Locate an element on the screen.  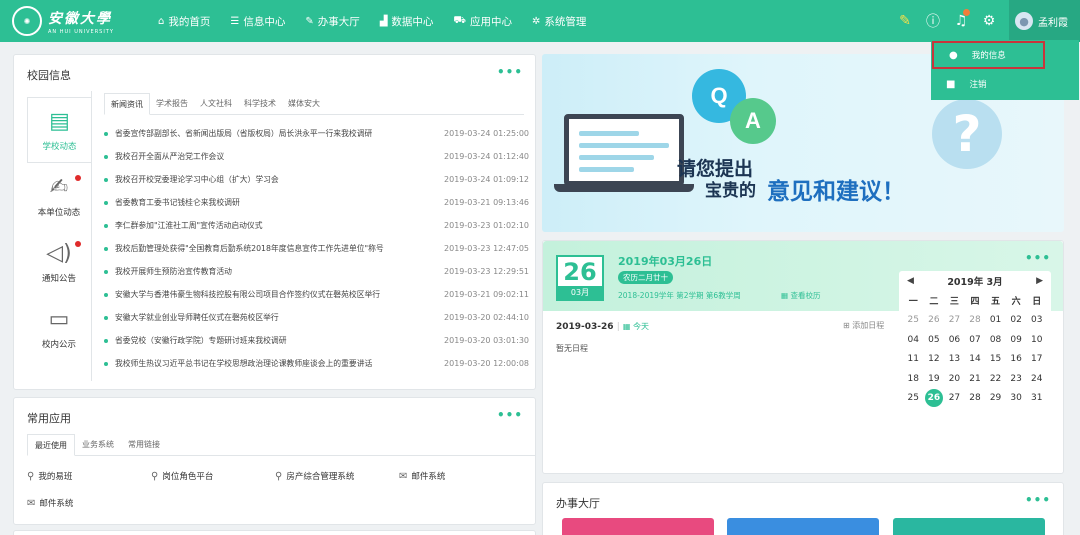
app-role-platform: ⚲ 岗位角色平台 is located at coordinates (182, 476).